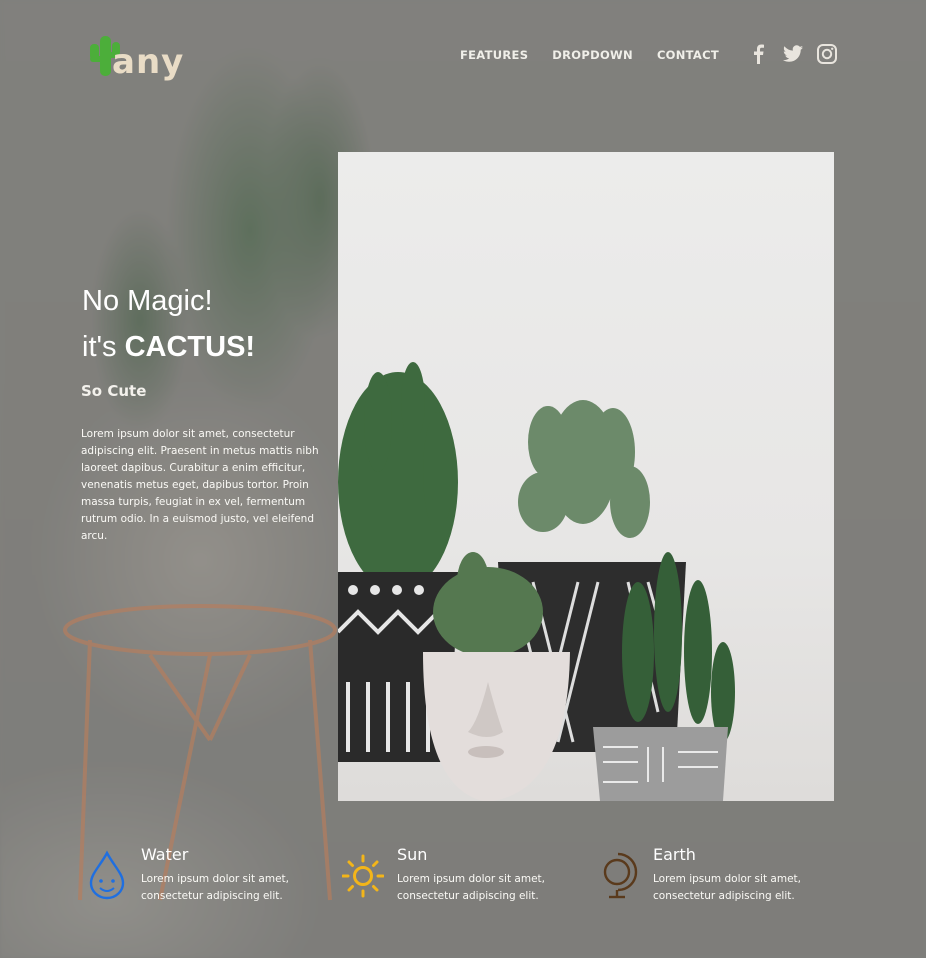 The height and width of the screenshot is (958, 926). I want to click on feature-title: Earth, so click(674, 854).